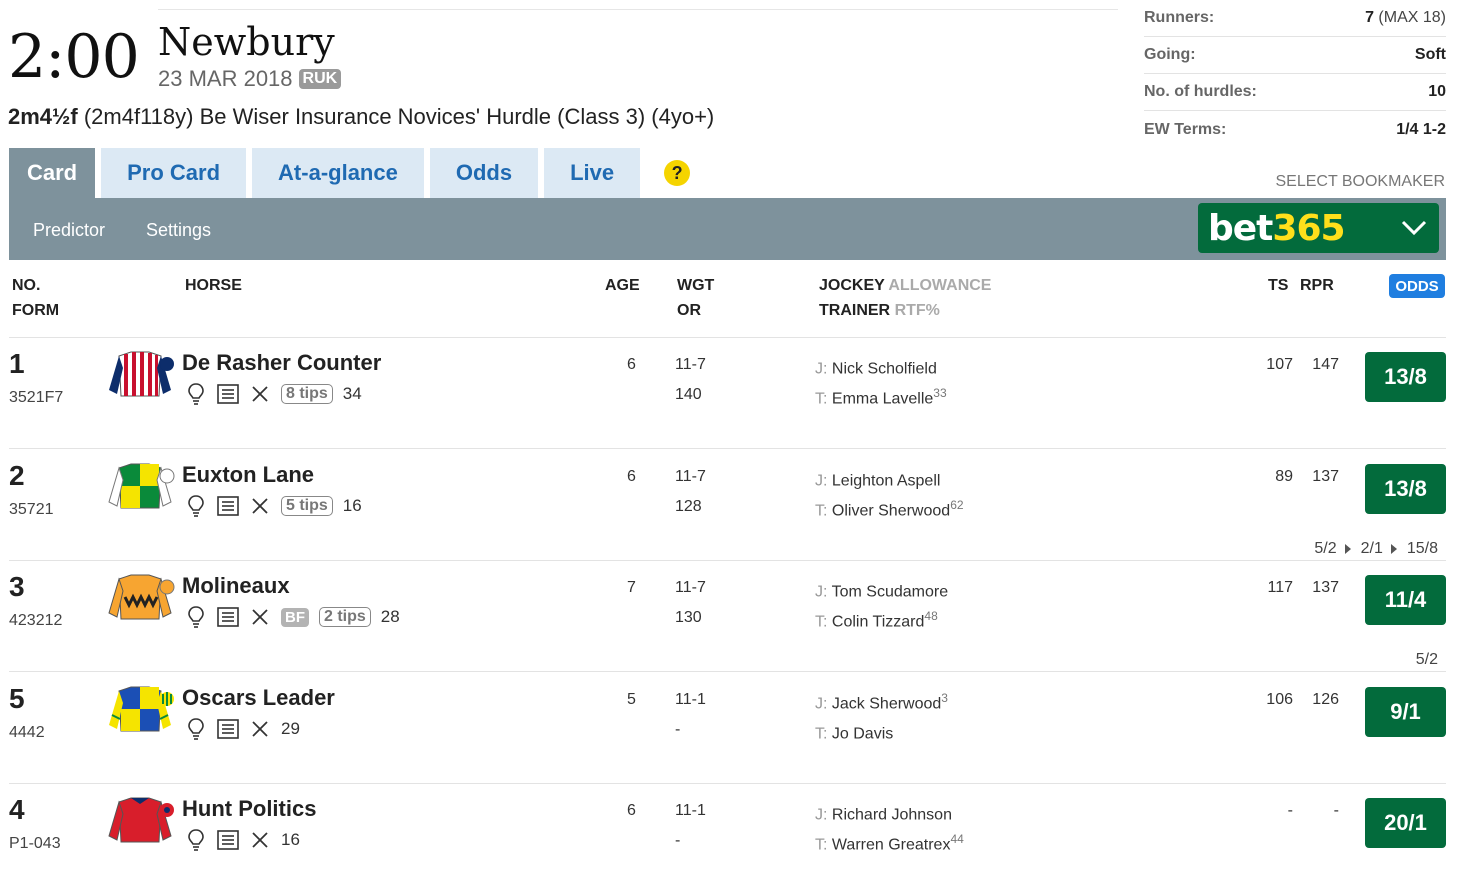 The height and width of the screenshot is (884, 1460). Describe the element at coordinates (890, 591) in the screenshot. I see `jockey-name-link: Tom Scudamore` at that location.